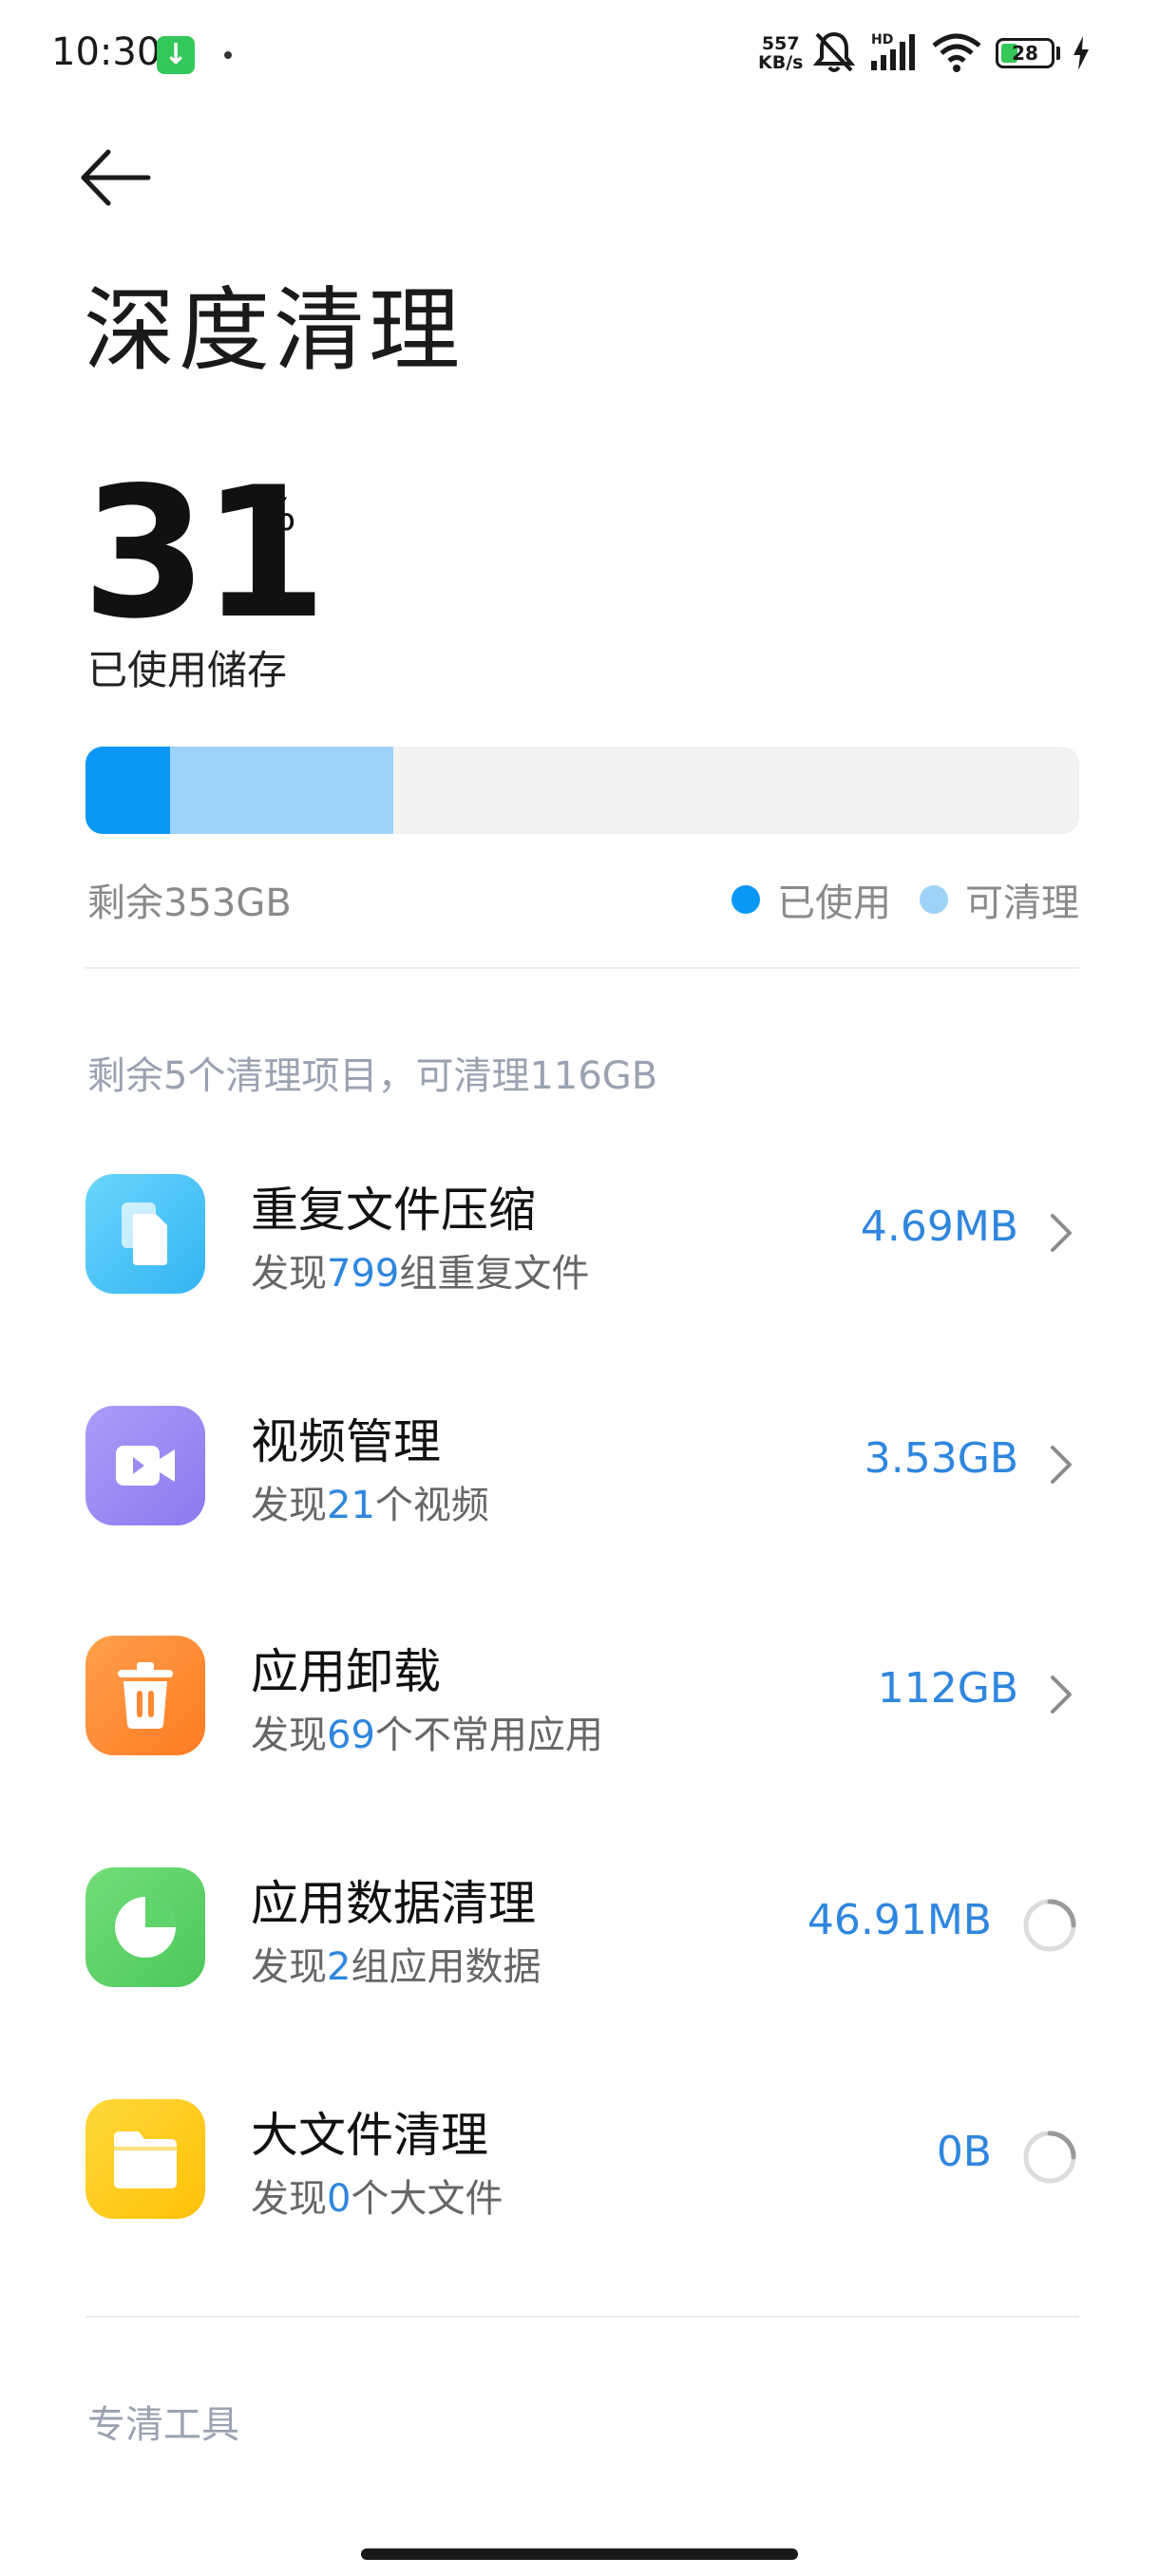  I want to click on download-notification-icon: ↓, so click(176, 55).